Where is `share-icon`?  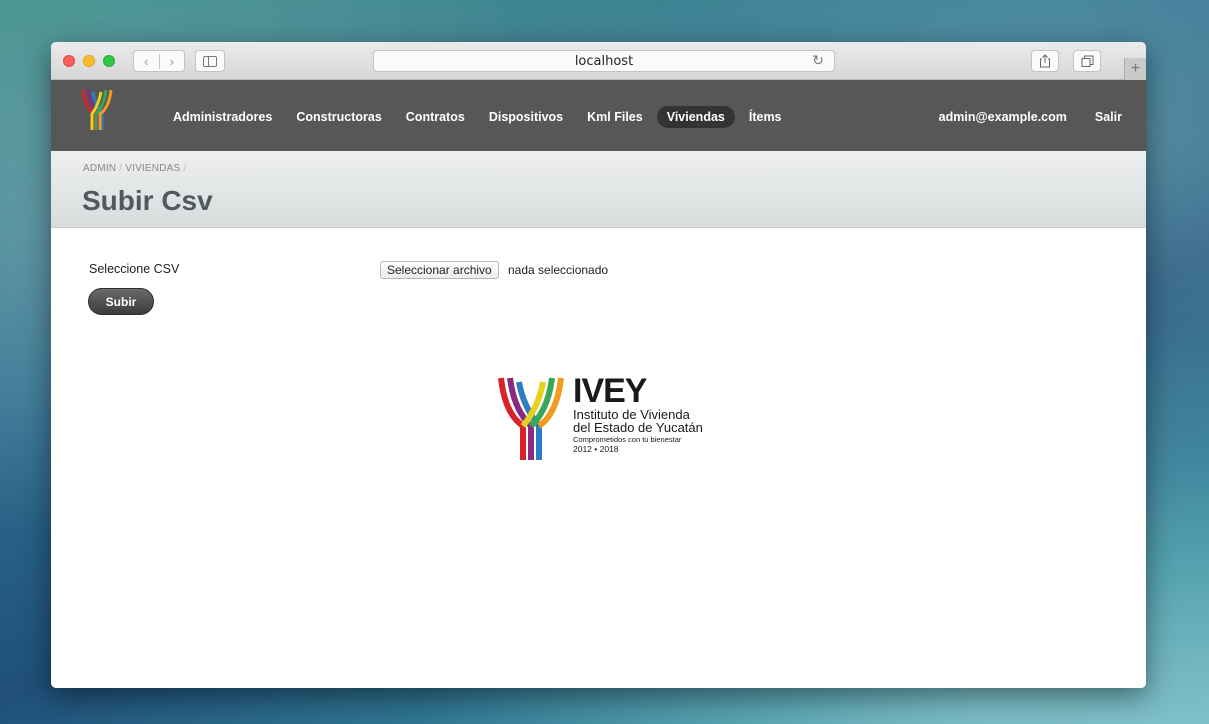 share-icon is located at coordinates (1045, 61).